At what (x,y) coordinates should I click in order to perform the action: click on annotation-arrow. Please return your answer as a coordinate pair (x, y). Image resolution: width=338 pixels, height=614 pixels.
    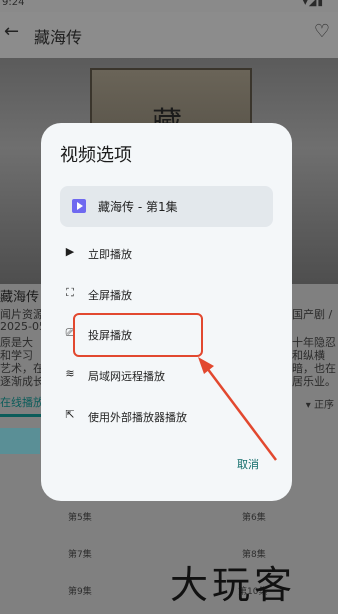
    Looking at the image, I should click on (237, 409).